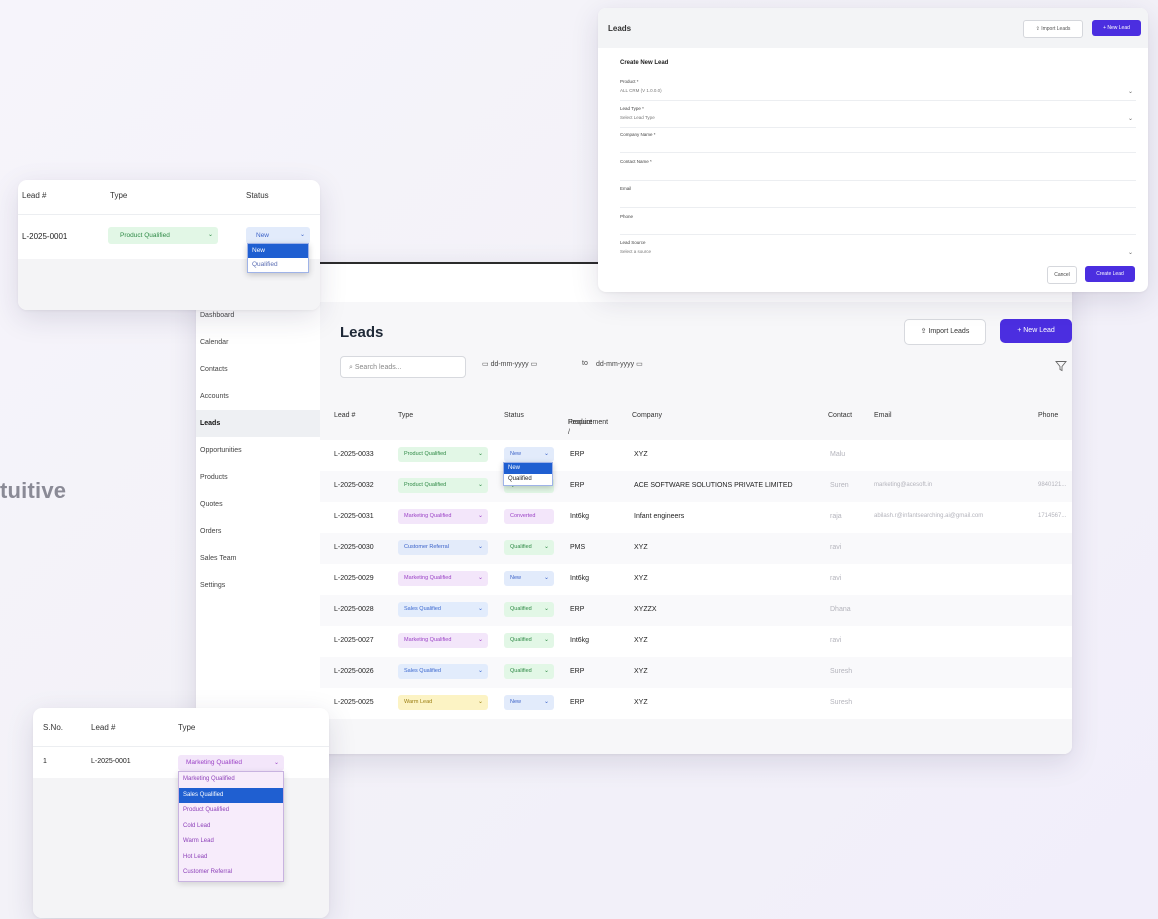 The width and height of the screenshot is (1158, 919). I want to click on create-new-button: + New Lead, so click(1116, 28).